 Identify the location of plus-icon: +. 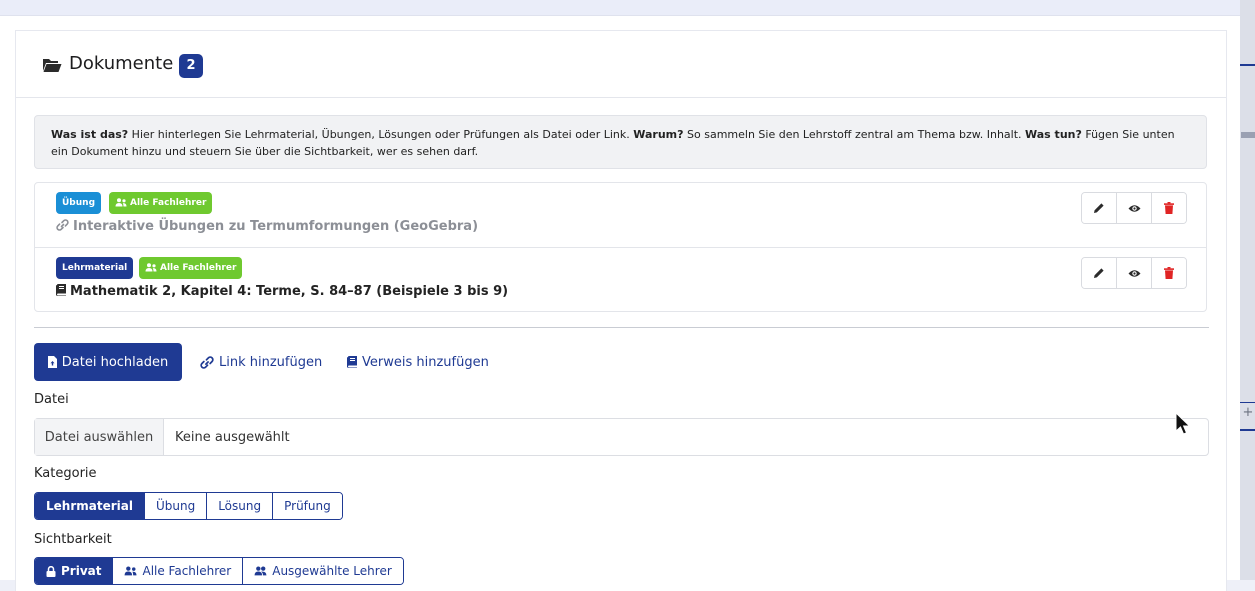
(1248, 413).